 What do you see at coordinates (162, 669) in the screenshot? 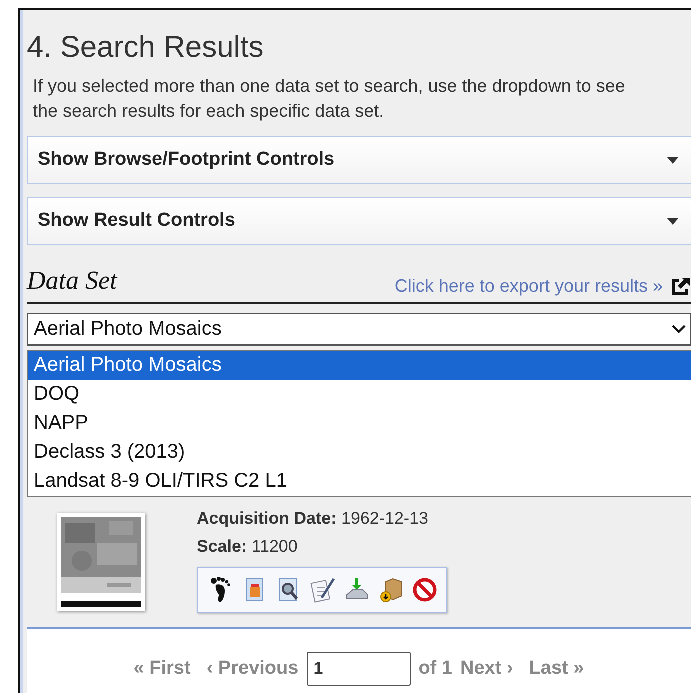
I see `first-page-link: « First` at bounding box center [162, 669].